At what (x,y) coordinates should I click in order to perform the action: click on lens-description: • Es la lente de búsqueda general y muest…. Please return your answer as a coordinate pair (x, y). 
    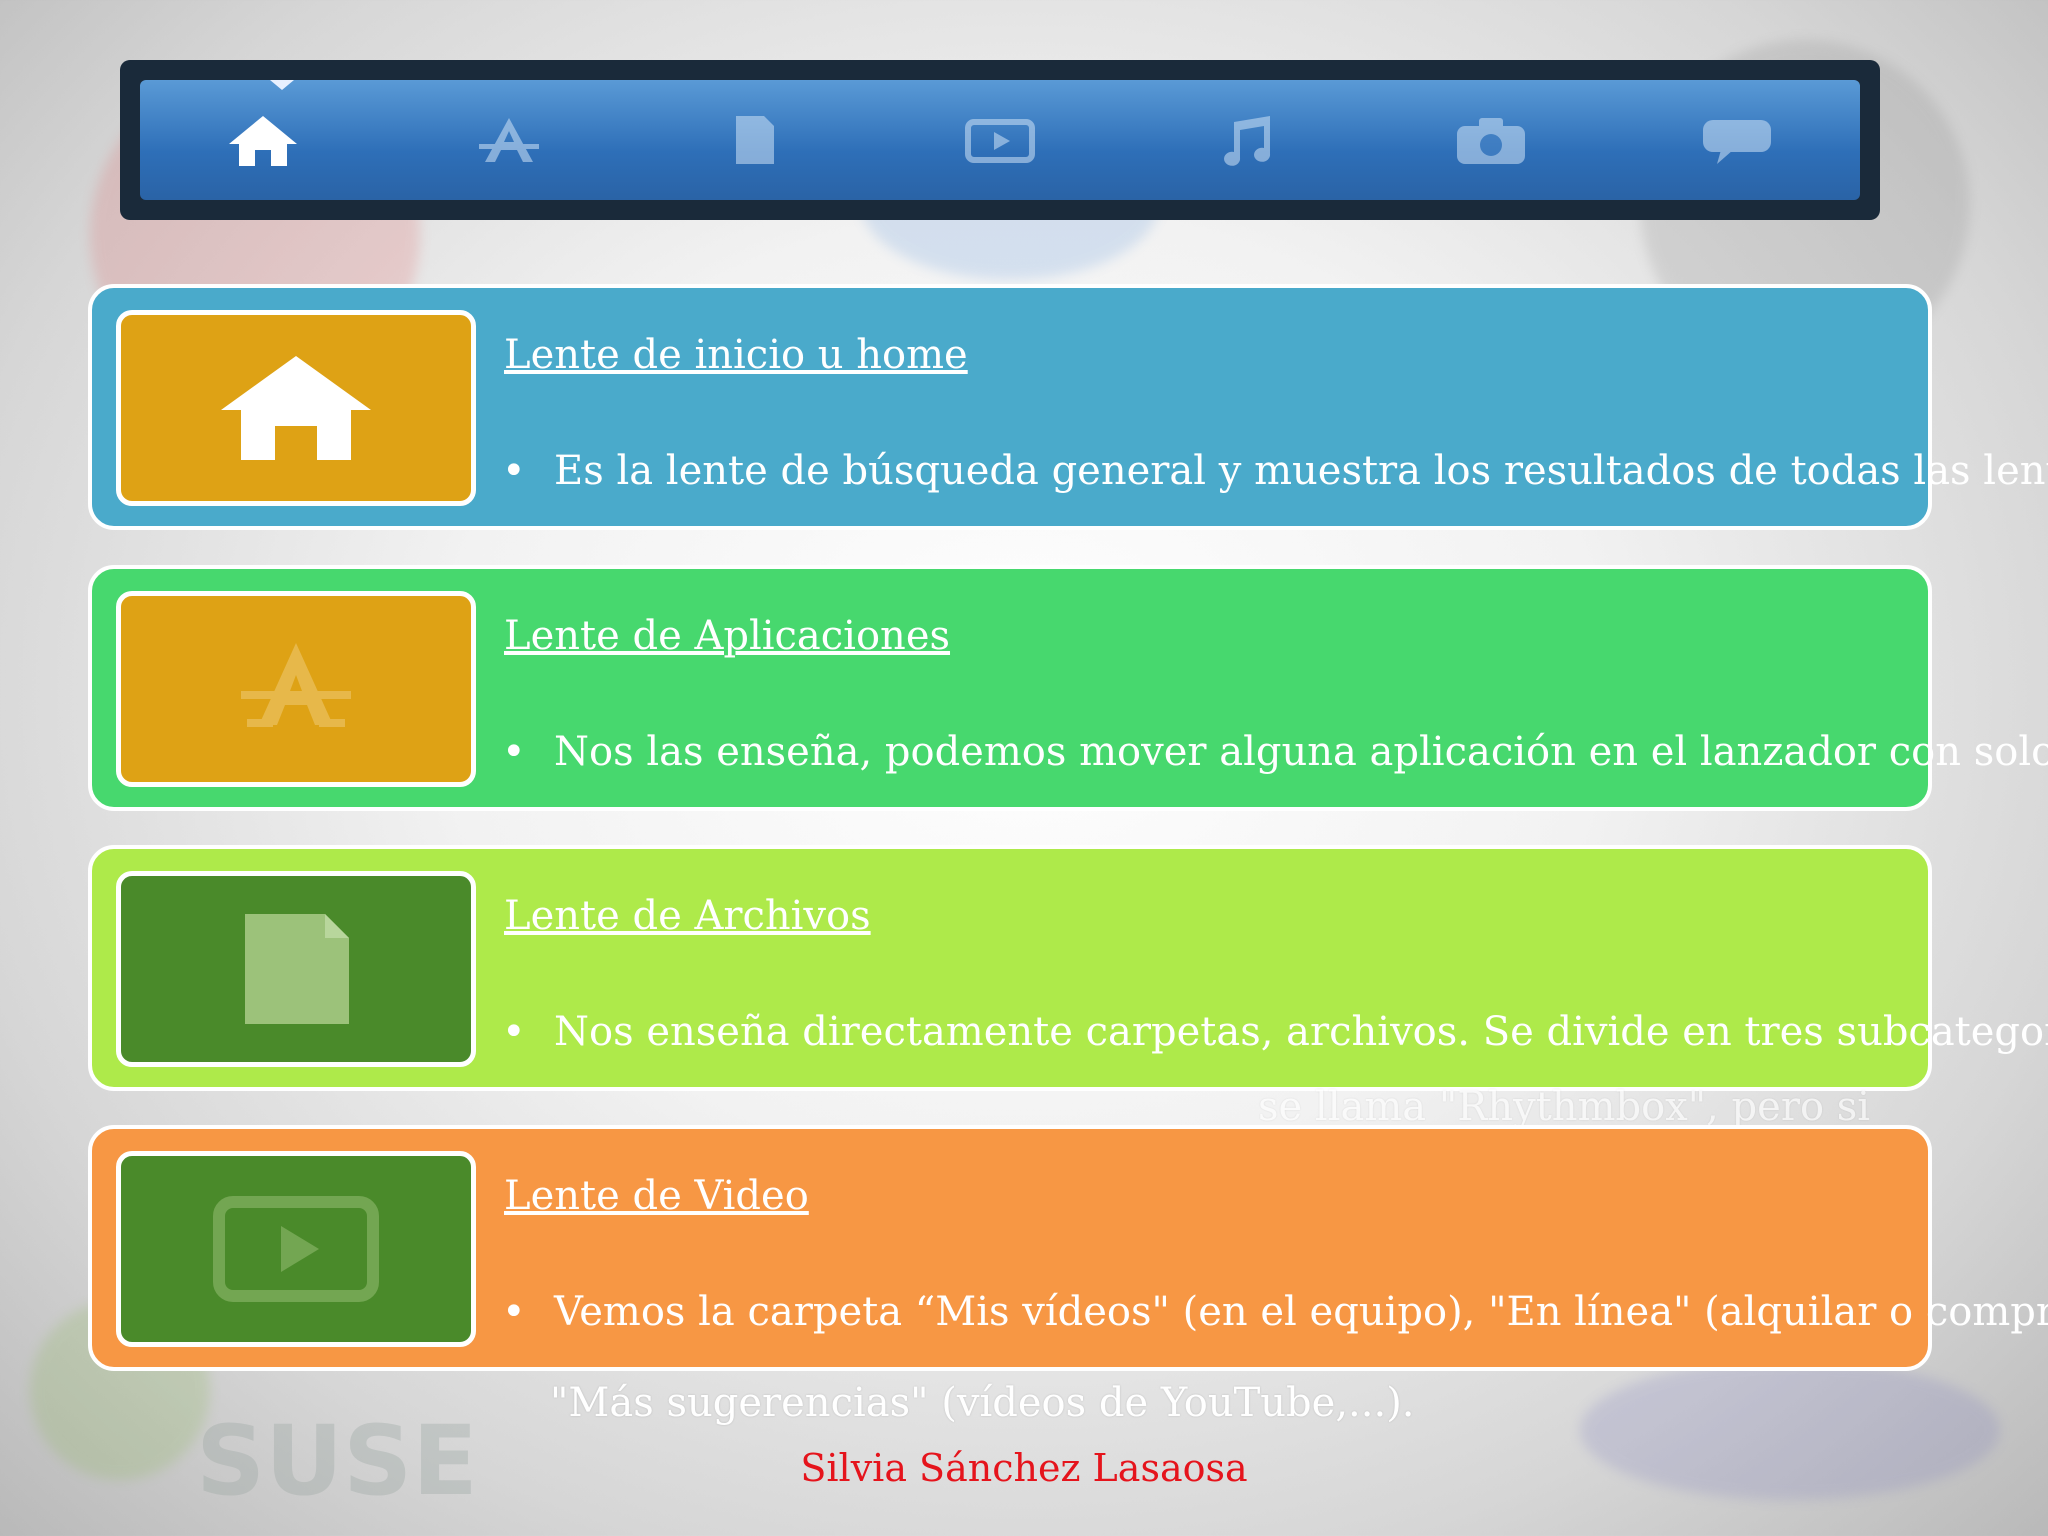
    Looking at the image, I should click on (1275, 471).